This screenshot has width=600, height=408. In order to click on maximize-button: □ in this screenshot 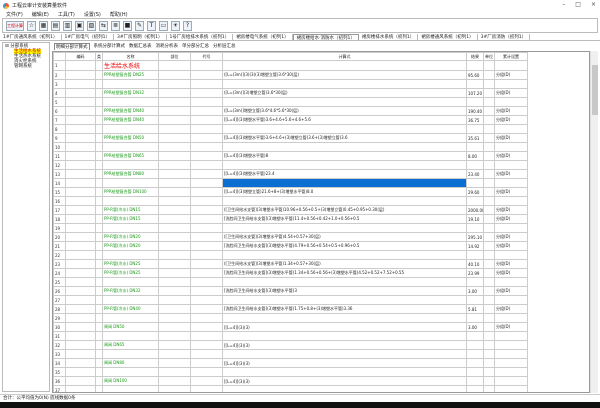, I will do `click(578, 4)`.